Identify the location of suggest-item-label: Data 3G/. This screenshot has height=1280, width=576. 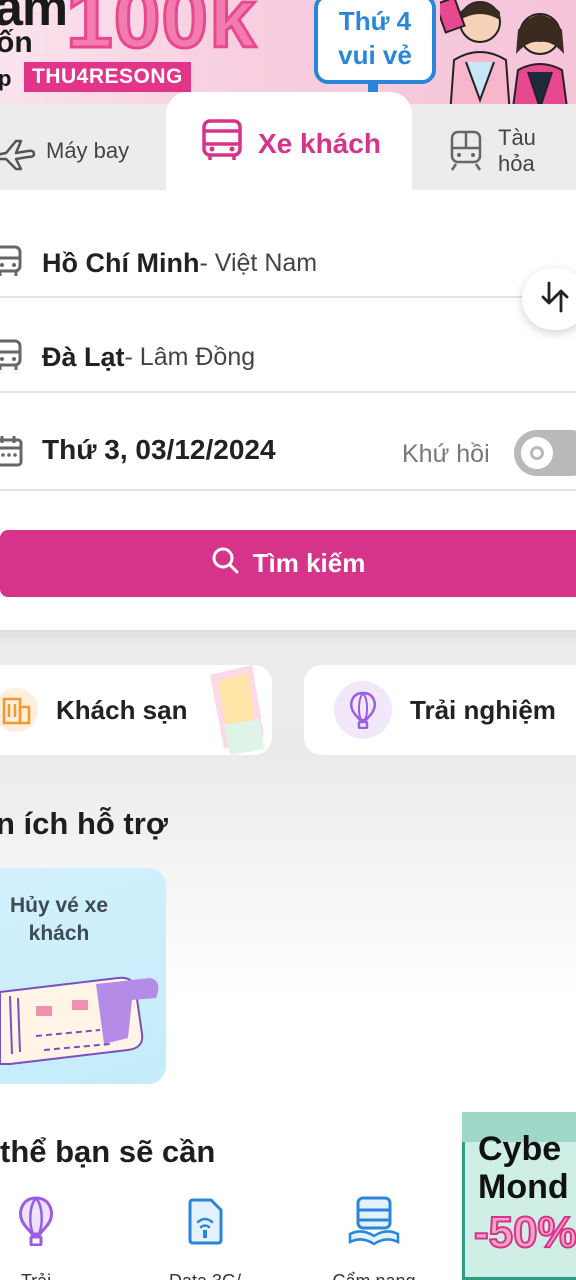
(205, 1275).